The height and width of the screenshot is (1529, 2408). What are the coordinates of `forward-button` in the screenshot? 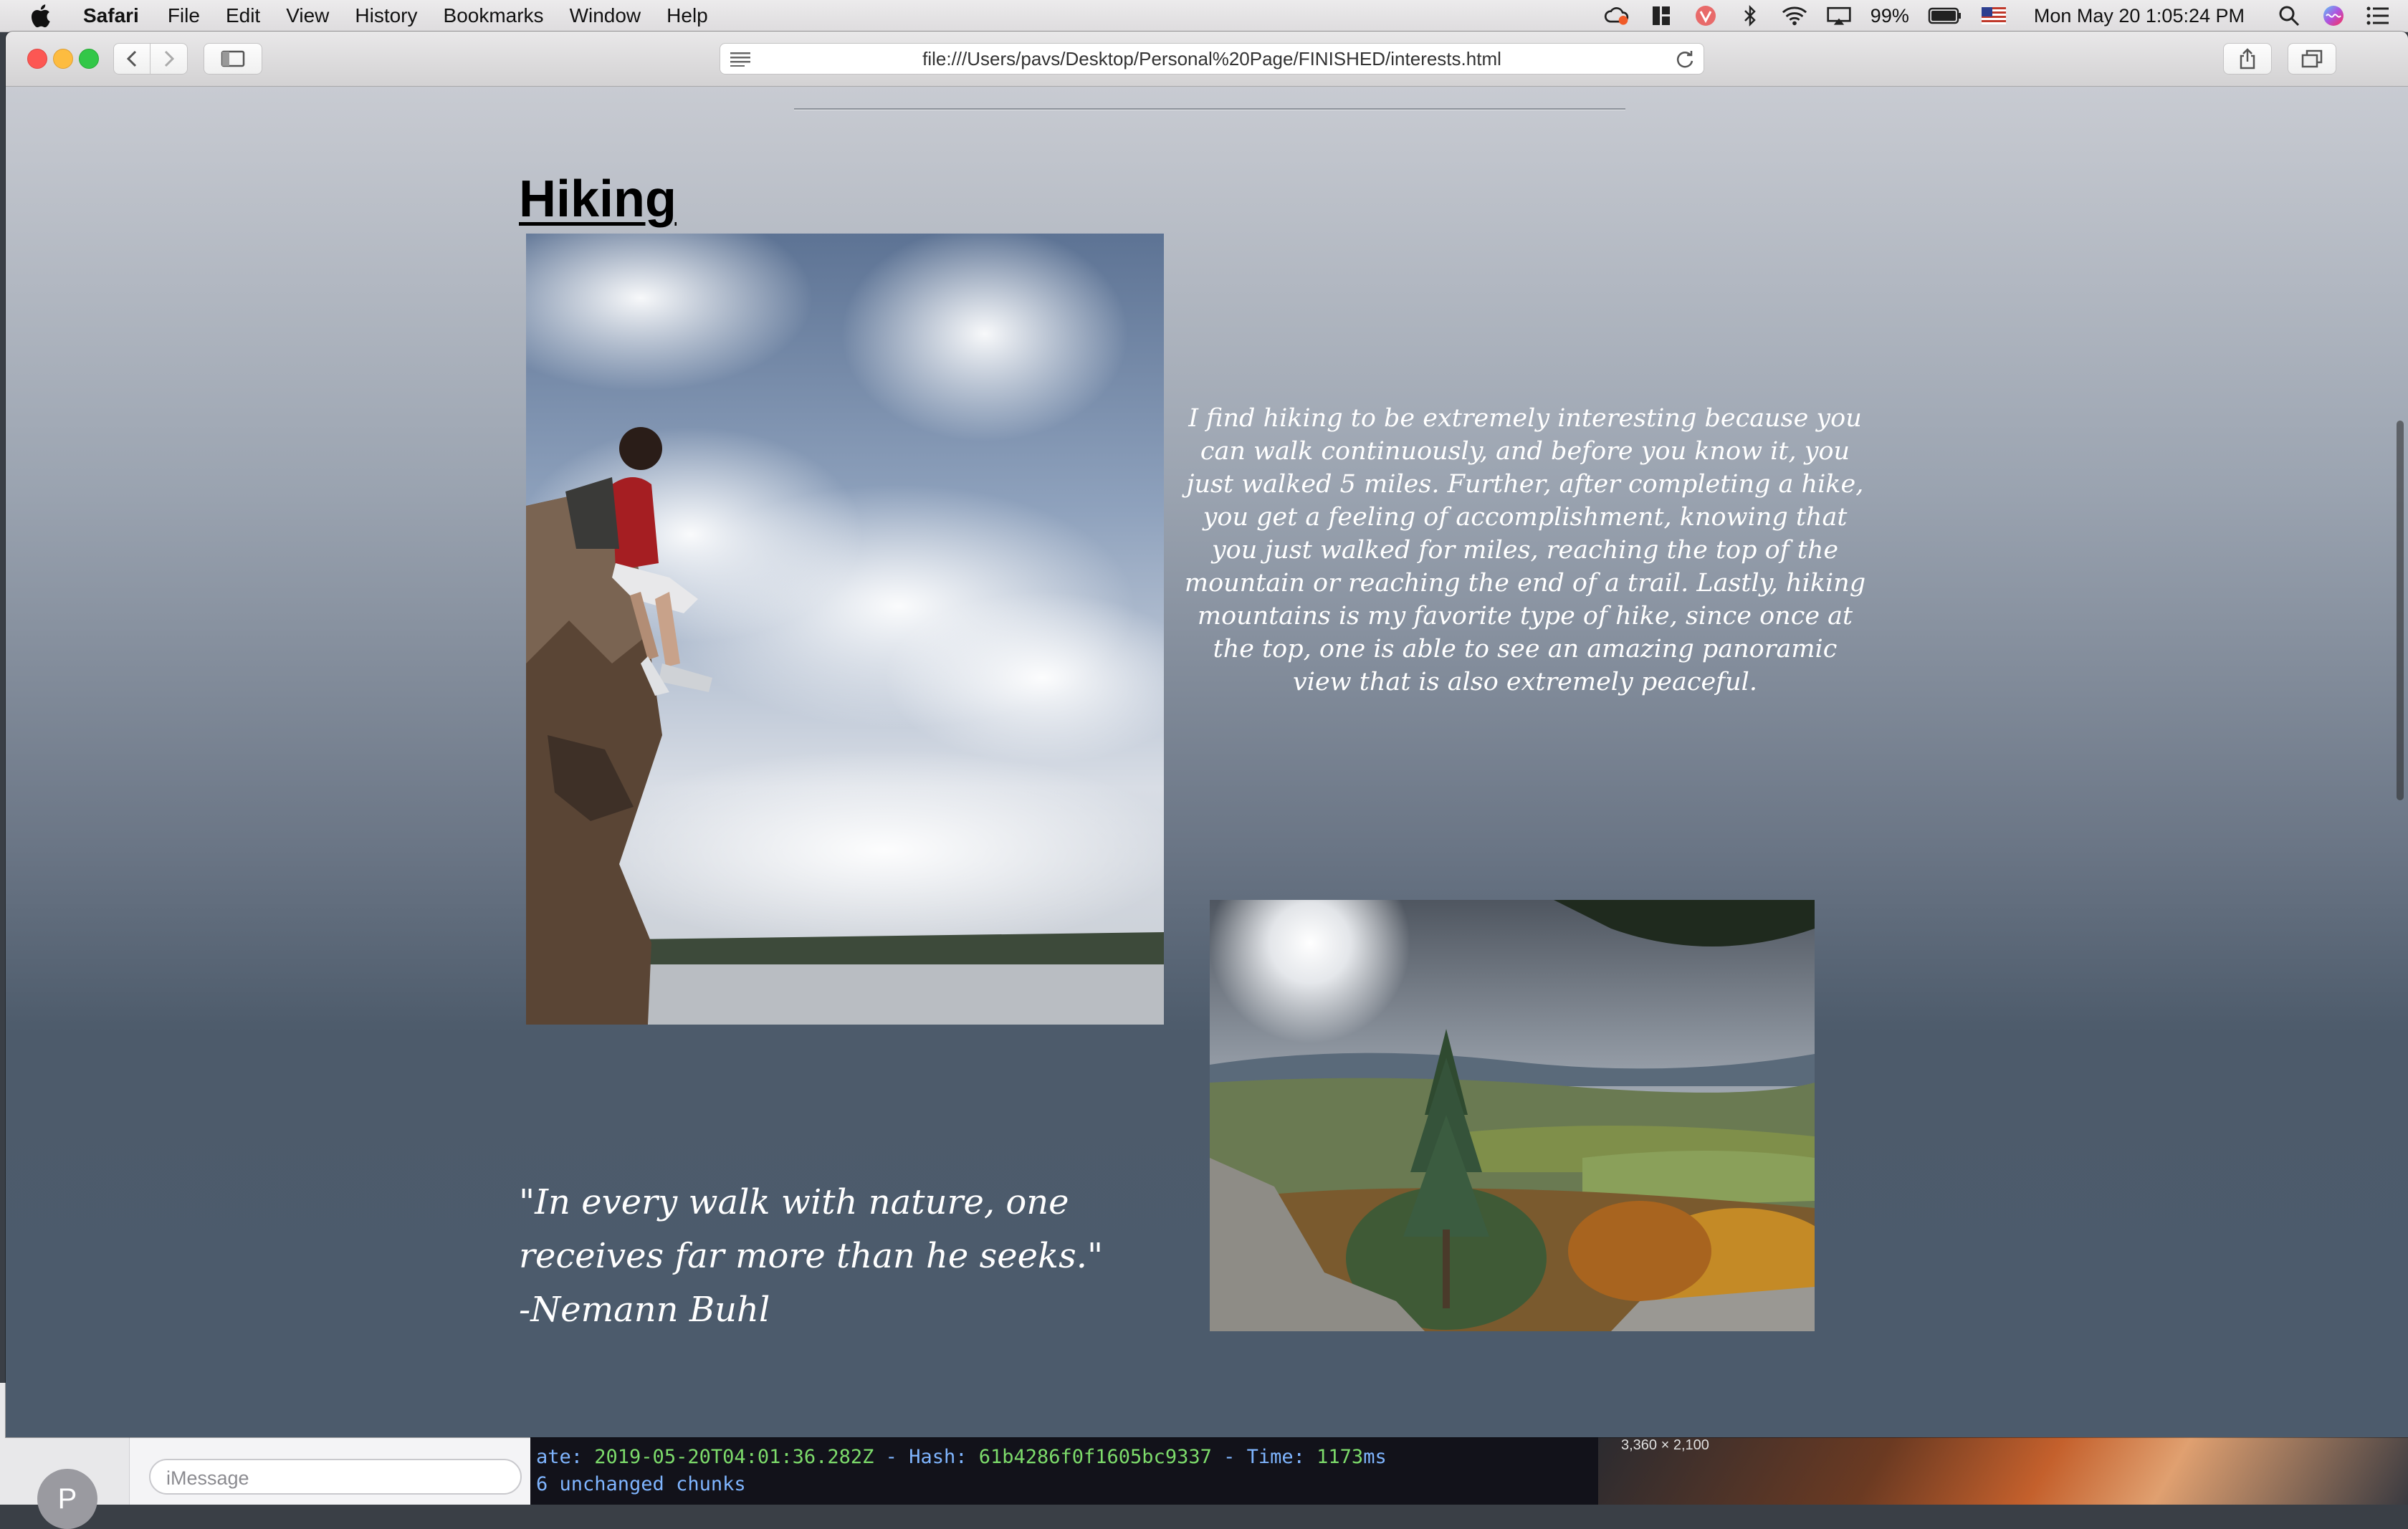 It's located at (169, 59).